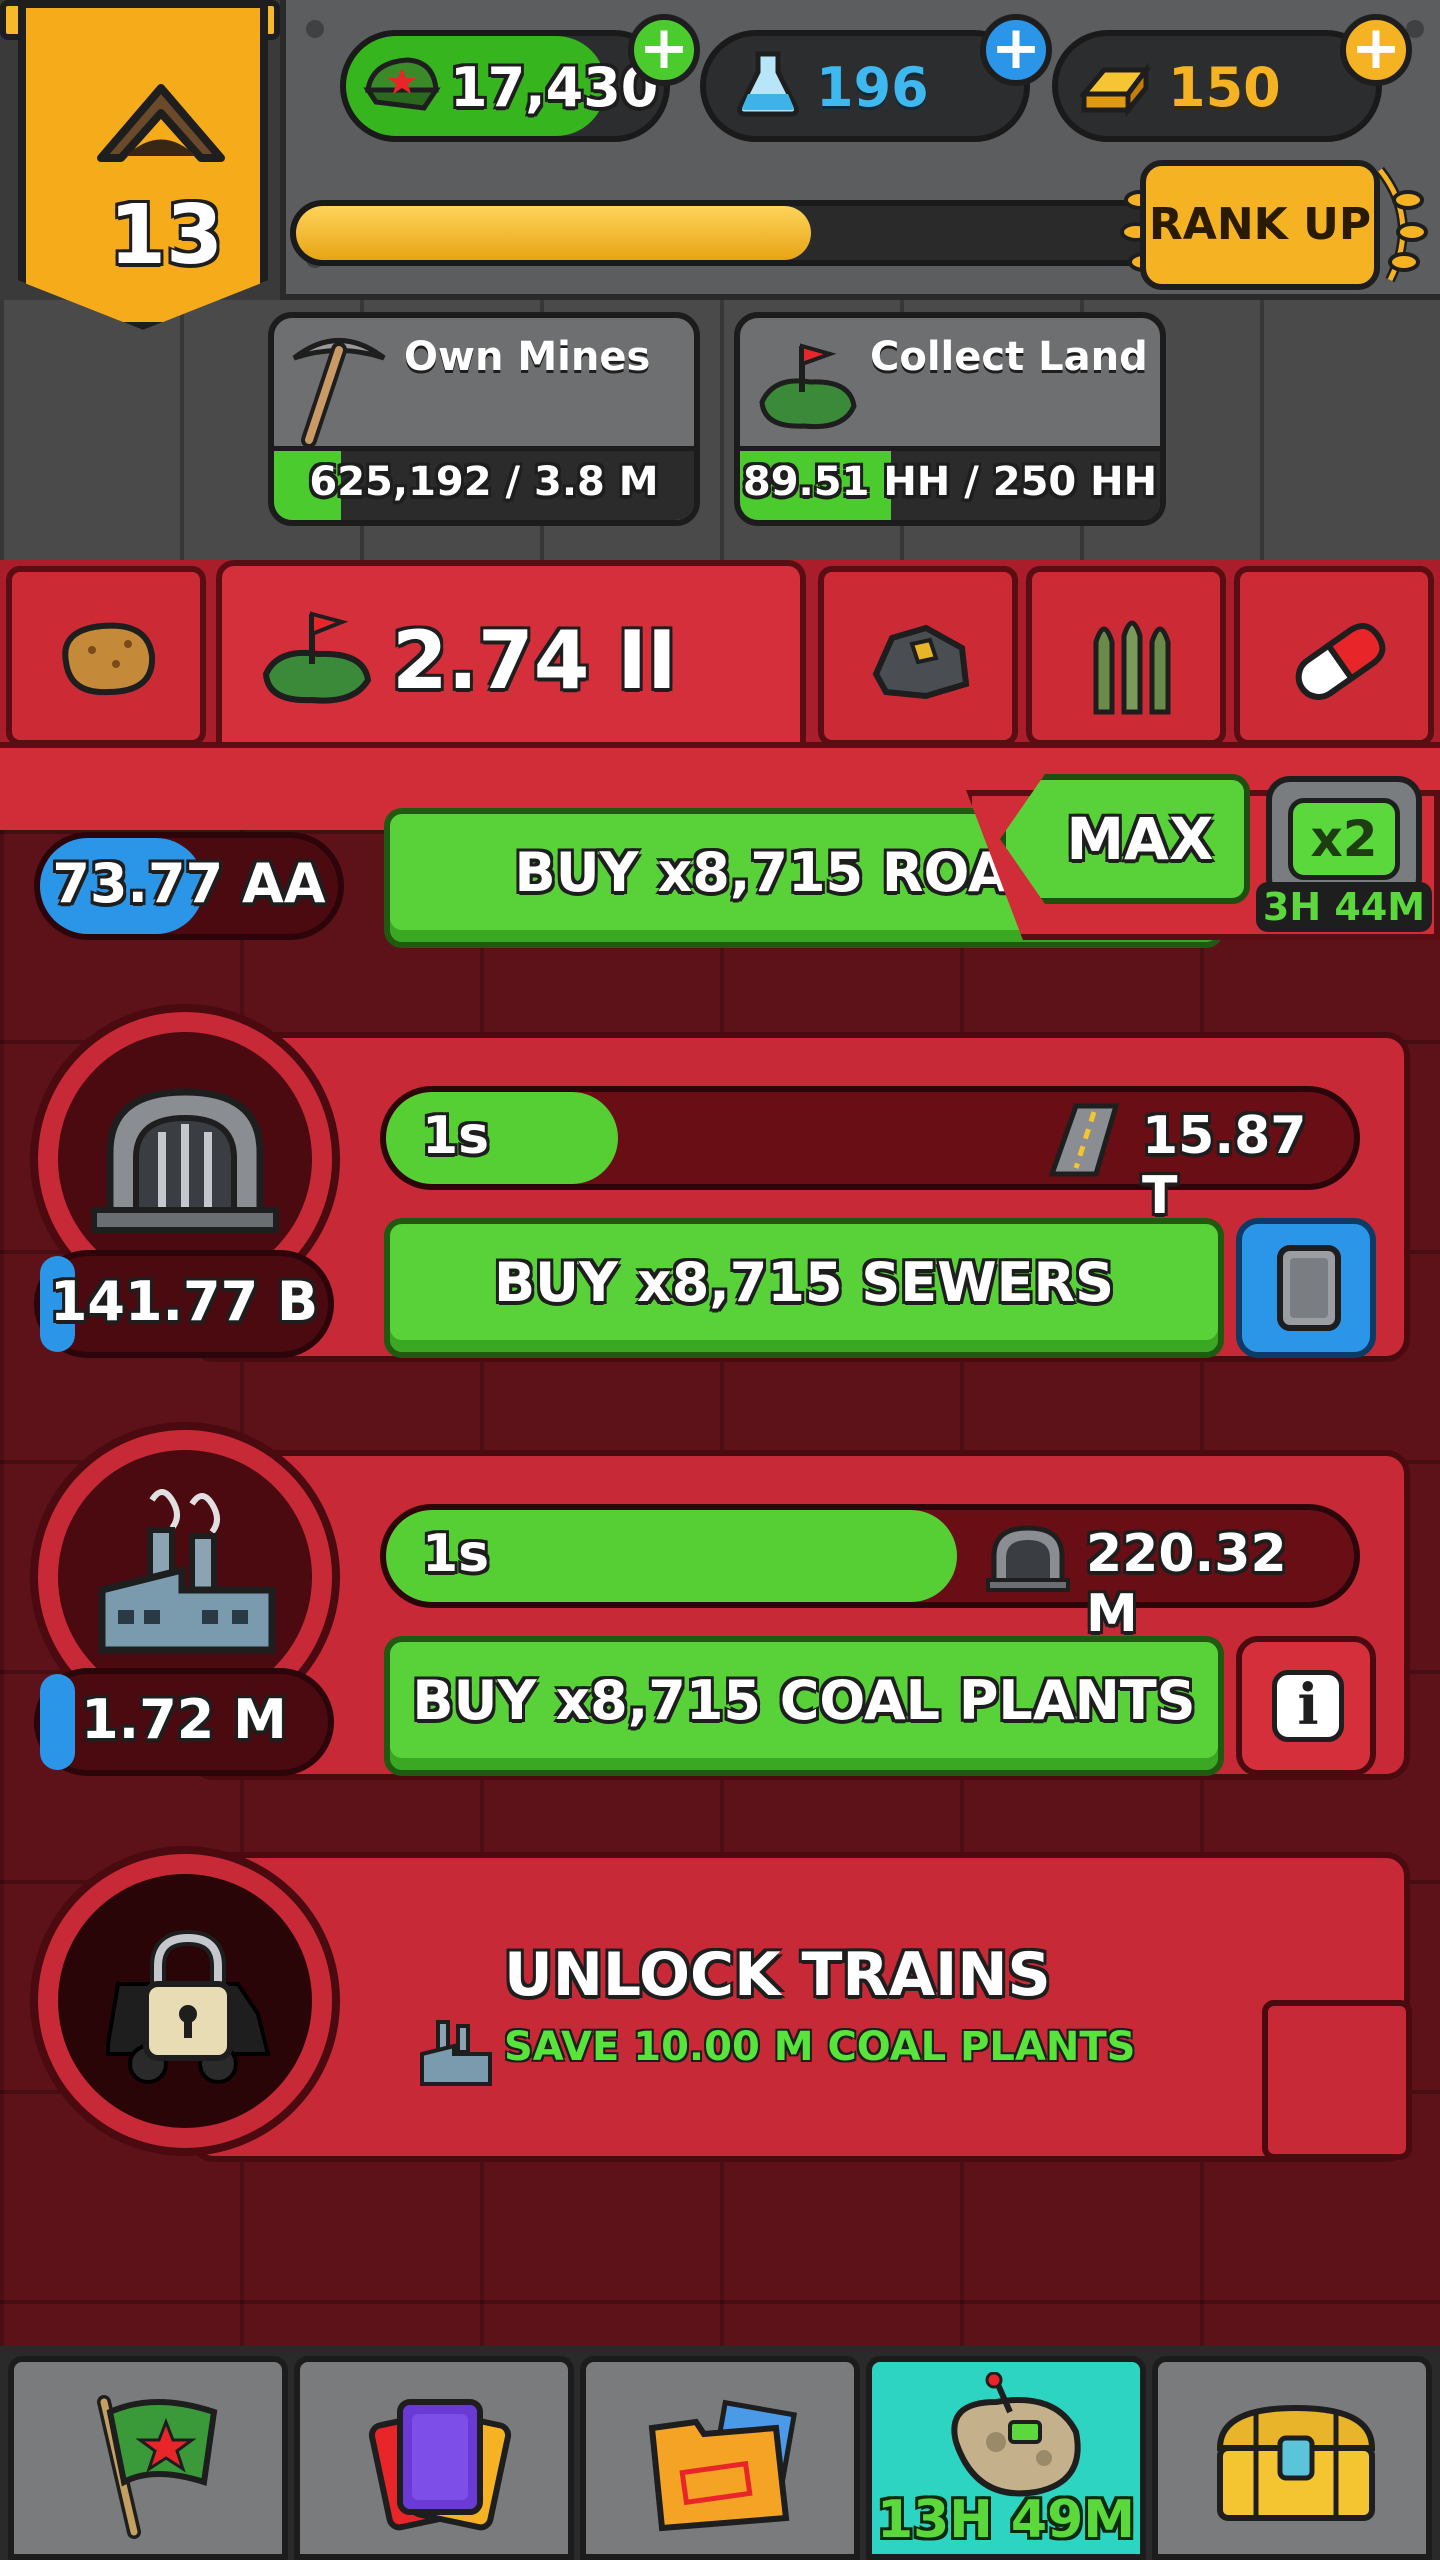  Describe the element at coordinates (768, 84) in the screenshot. I see `flask-icon` at that location.